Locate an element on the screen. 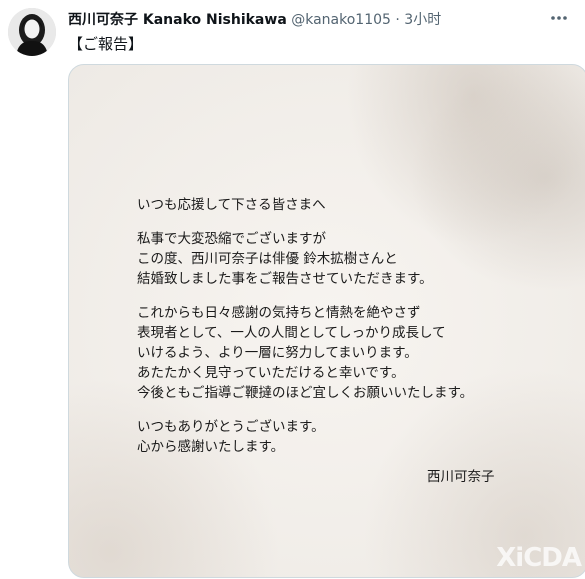 The image size is (585, 579). watermark: XiCDA is located at coordinates (539, 558).